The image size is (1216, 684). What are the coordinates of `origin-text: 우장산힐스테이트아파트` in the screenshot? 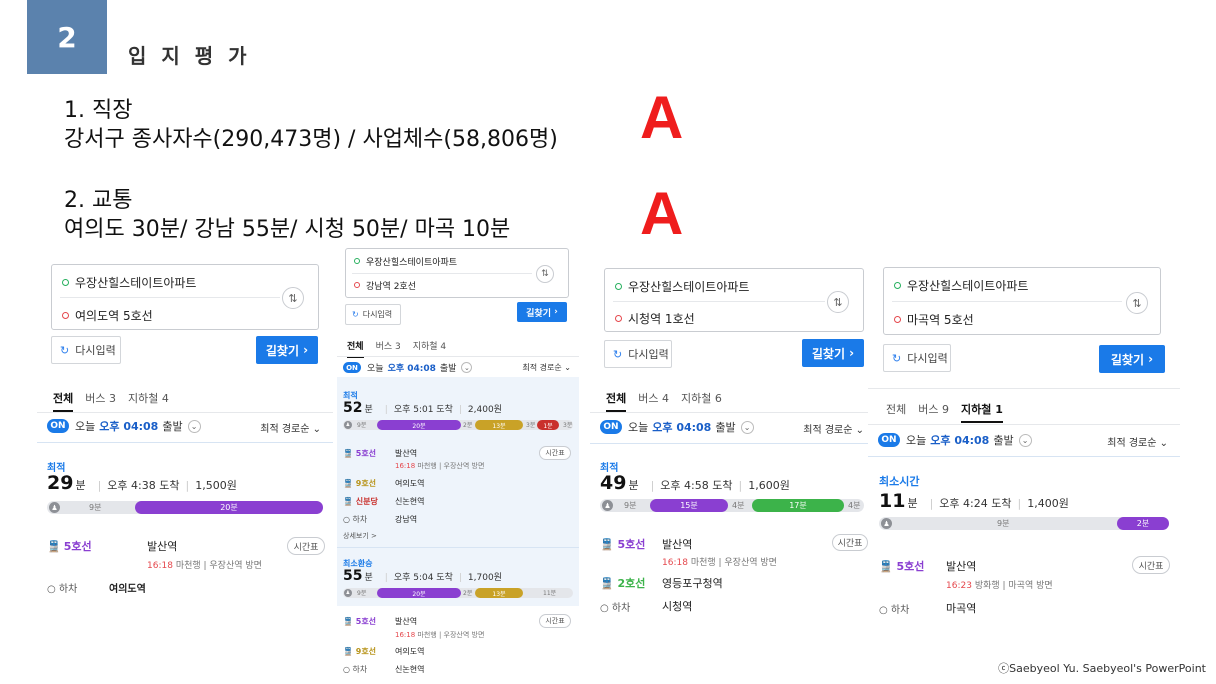 It's located at (689, 286).